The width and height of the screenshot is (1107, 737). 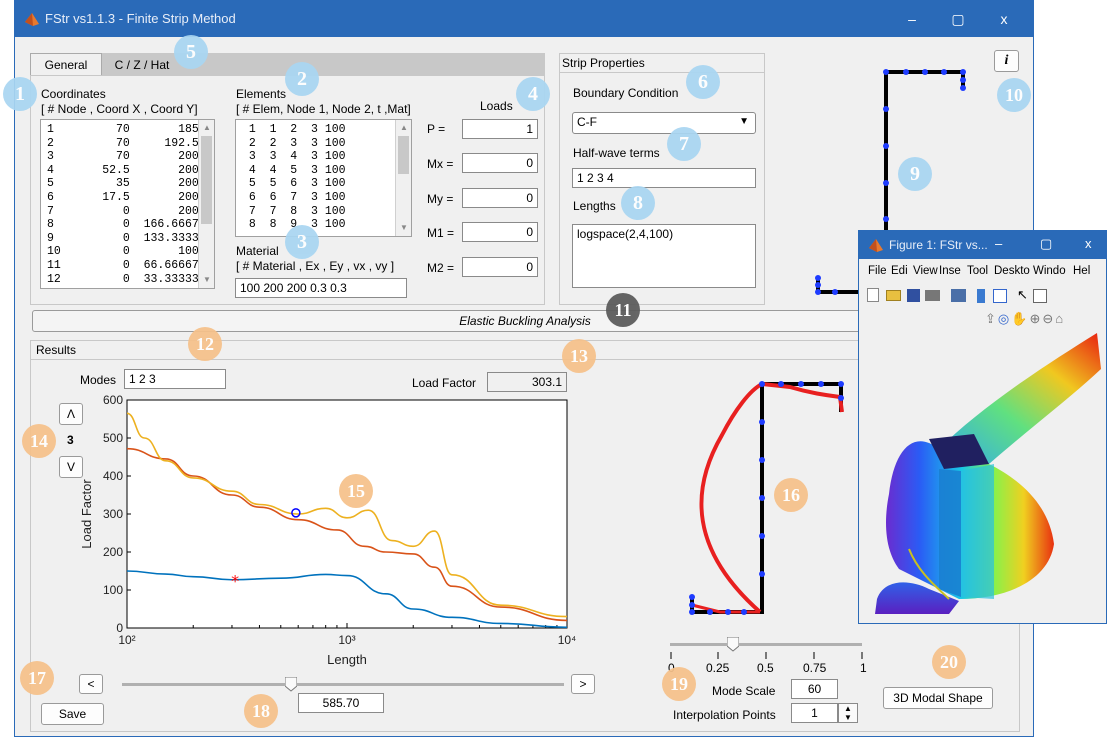 I want to click on 3d-modal-shape-button: 3D Modal Shape, so click(x=938, y=698).